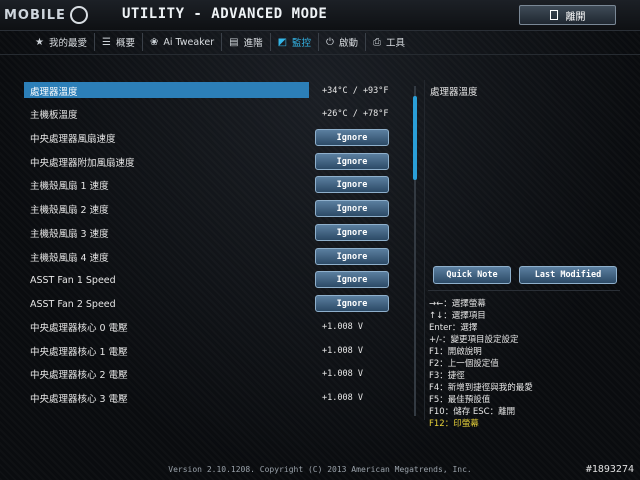 The height and width of the screenshot is (480, 640). What do you see at coordinates (447, 376) in the screenshot?
I see `key-help-item: F3：捷徑` at bounding box center [447, 376].